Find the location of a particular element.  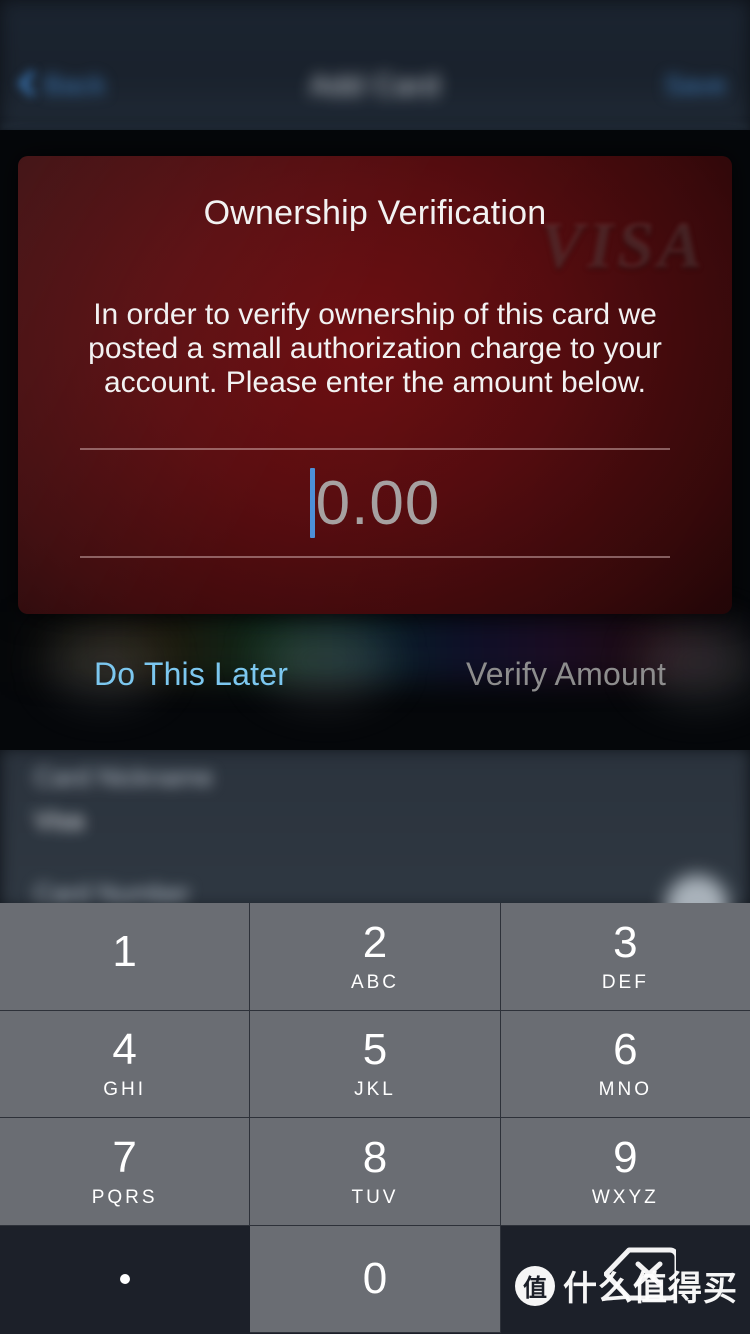

do-this-later-button: Do This Later is located at coordinates (191, 674).